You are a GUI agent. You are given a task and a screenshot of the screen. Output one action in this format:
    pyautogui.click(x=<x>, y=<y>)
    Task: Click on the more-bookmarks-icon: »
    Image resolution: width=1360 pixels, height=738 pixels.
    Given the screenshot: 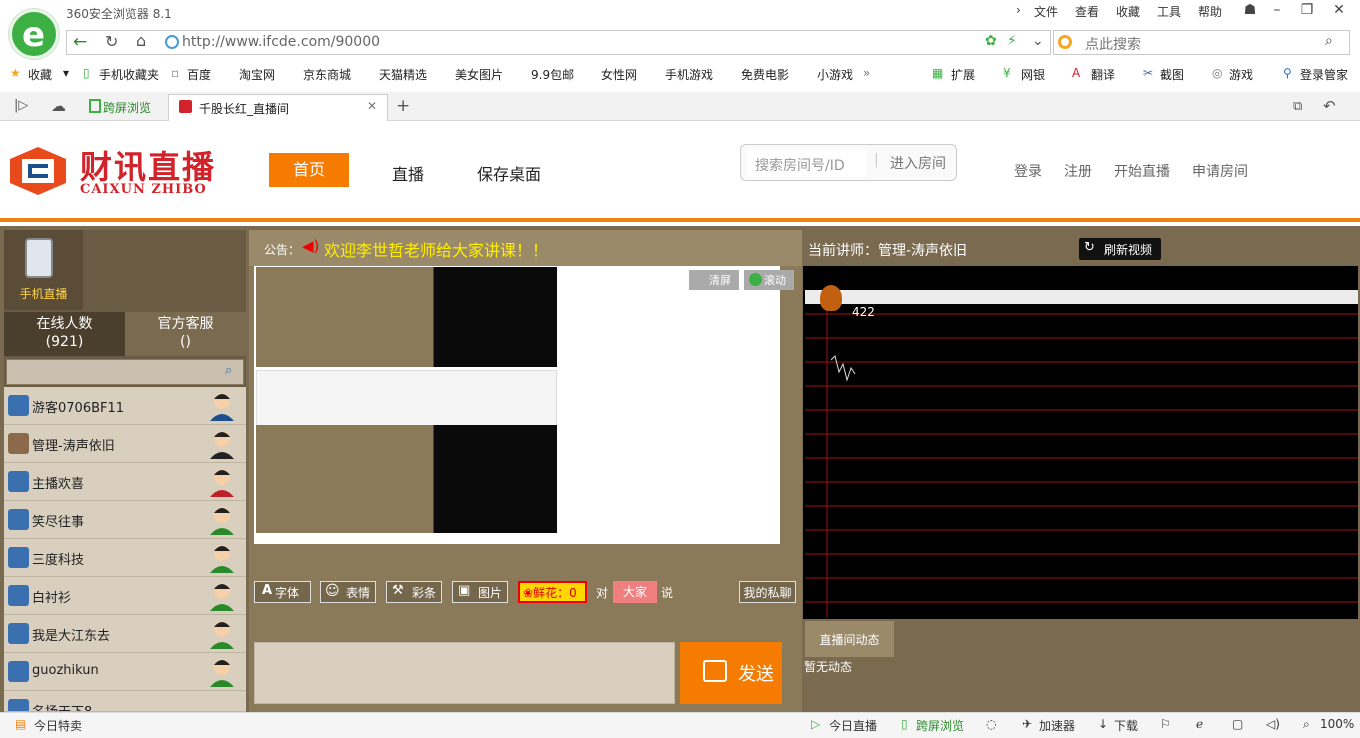 What is the action you would take?
    pyautogui.click(x=866, y=73)
    